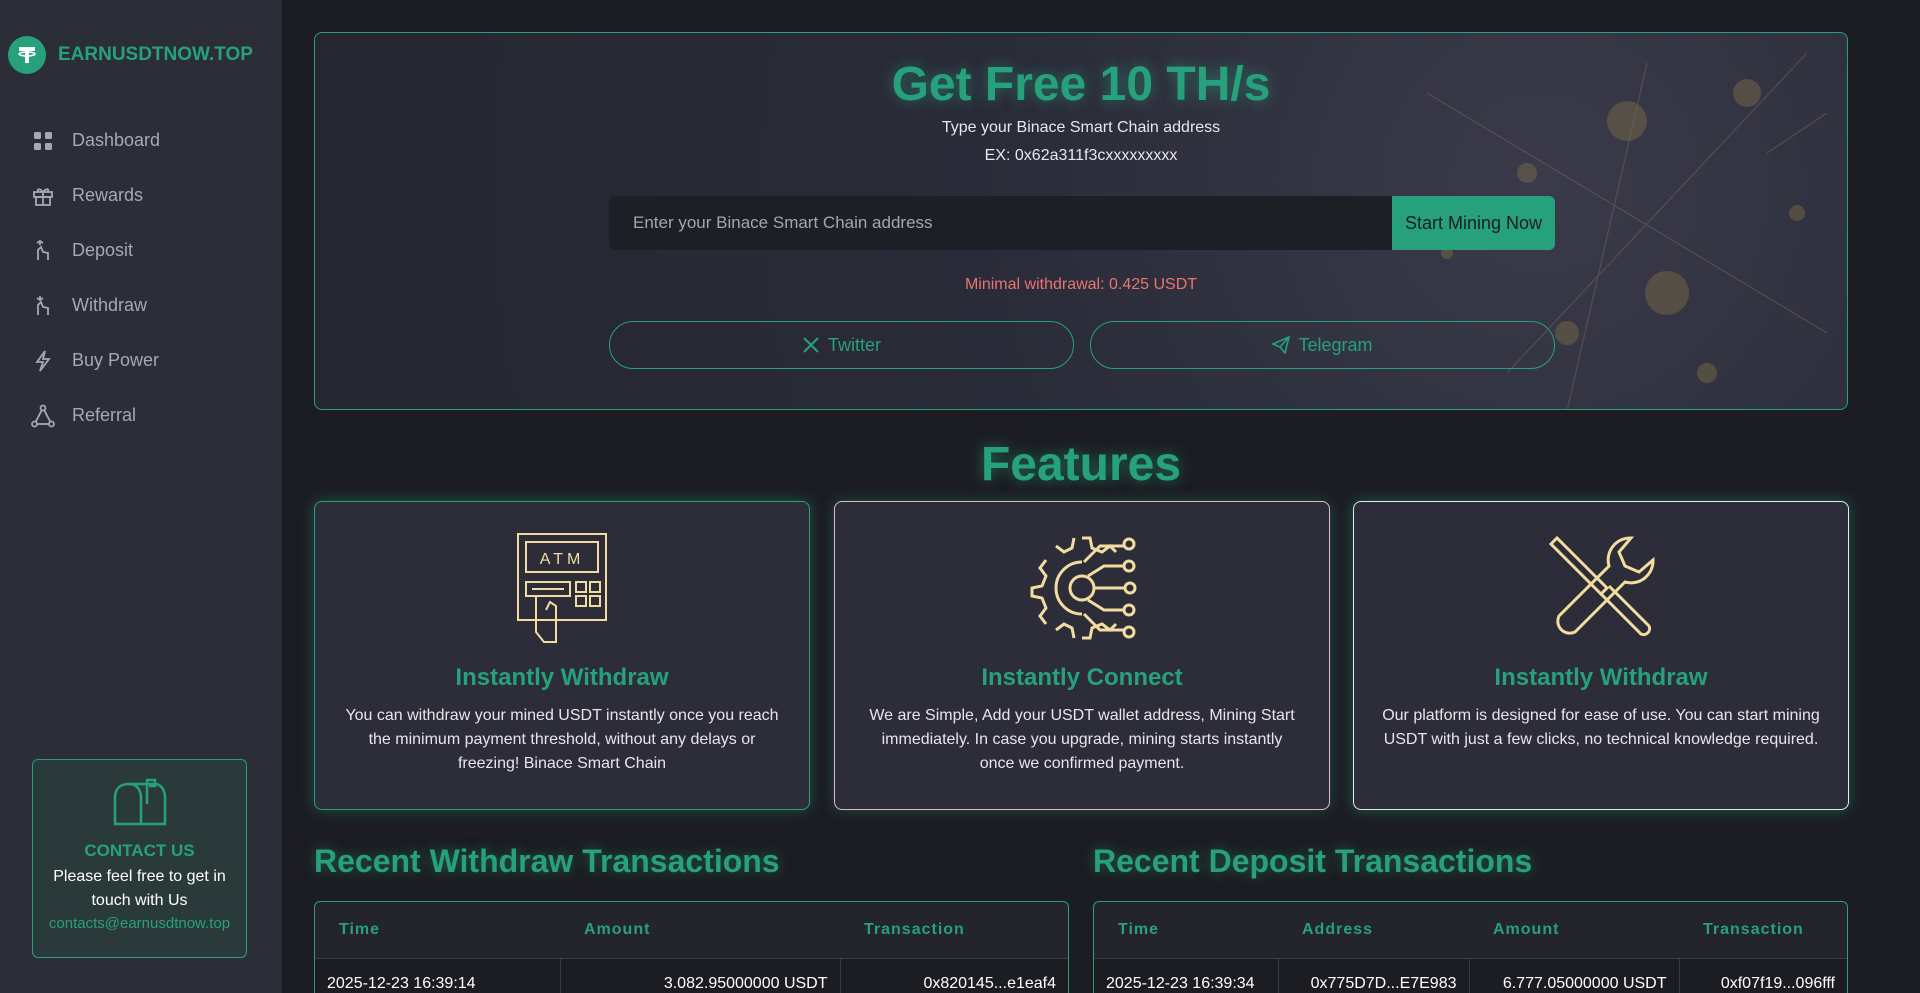 The image size is (1920, 993). Describe the element at coordinates (116, 360) in the screenshot. I see `sidebar-item-label: Buy Power` at that location.